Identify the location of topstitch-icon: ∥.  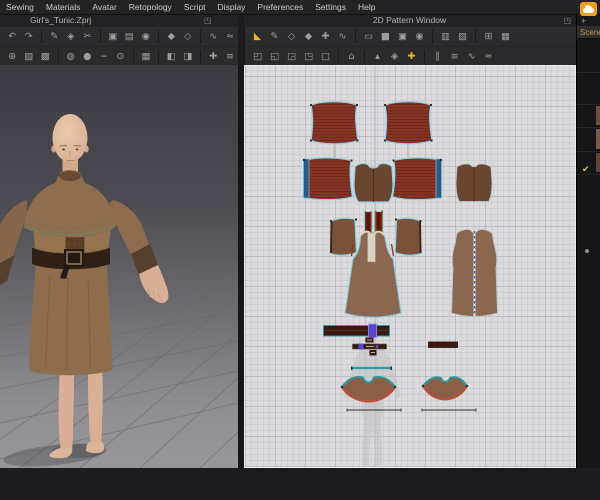
(437, 56).